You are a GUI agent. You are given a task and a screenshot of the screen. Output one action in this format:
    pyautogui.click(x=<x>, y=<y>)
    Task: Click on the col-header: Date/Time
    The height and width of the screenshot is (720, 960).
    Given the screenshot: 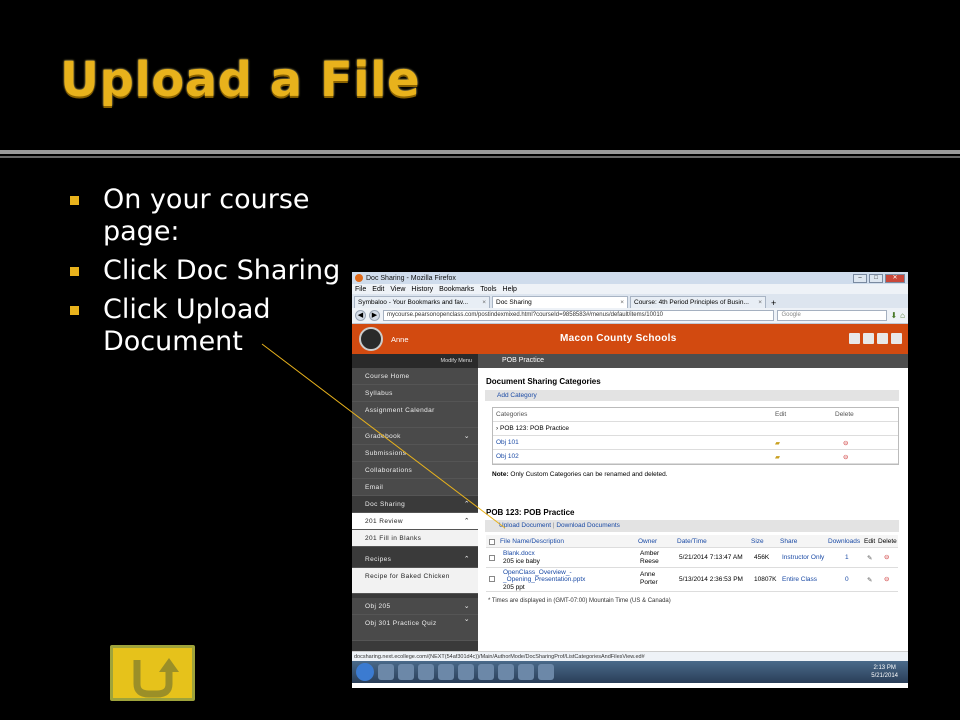 What is the action you would take?
    pyautogui.click(x=692, y=541)
    